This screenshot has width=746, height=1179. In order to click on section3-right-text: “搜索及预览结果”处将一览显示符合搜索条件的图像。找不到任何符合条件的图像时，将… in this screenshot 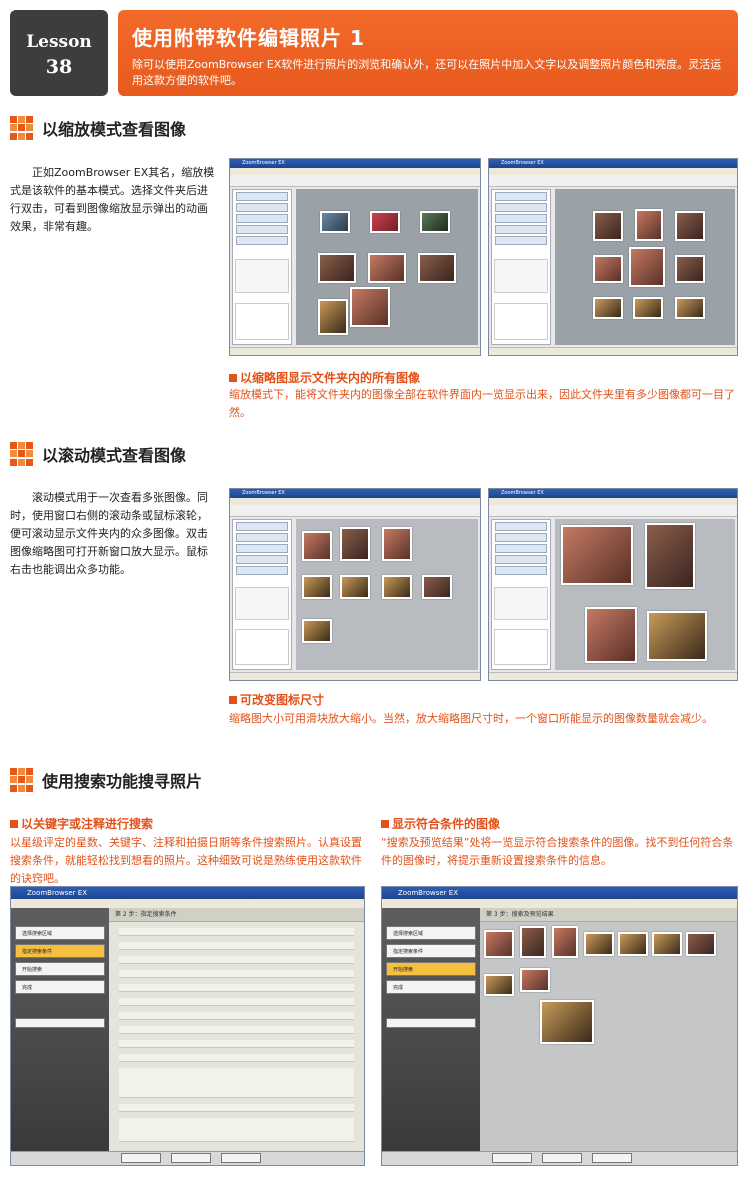, I will do `click(557, 851)`.